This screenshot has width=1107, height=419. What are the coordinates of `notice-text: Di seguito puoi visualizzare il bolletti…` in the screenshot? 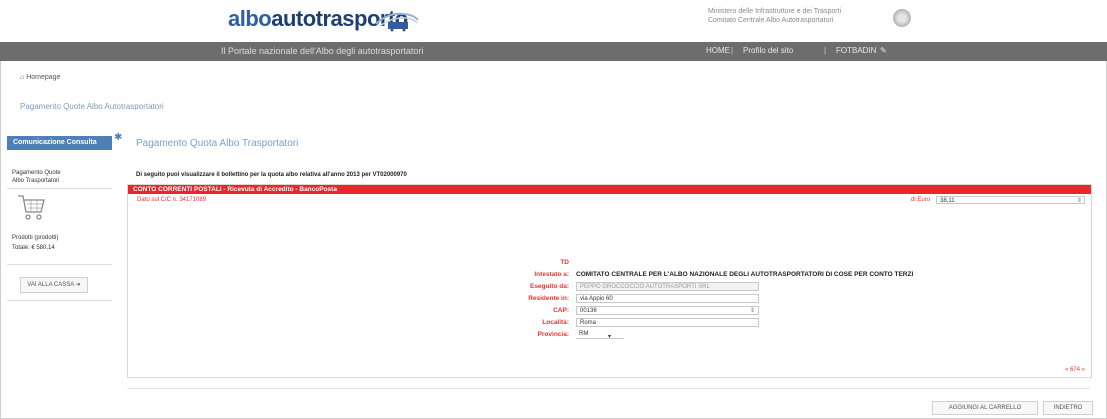 It's located at (271, 175).